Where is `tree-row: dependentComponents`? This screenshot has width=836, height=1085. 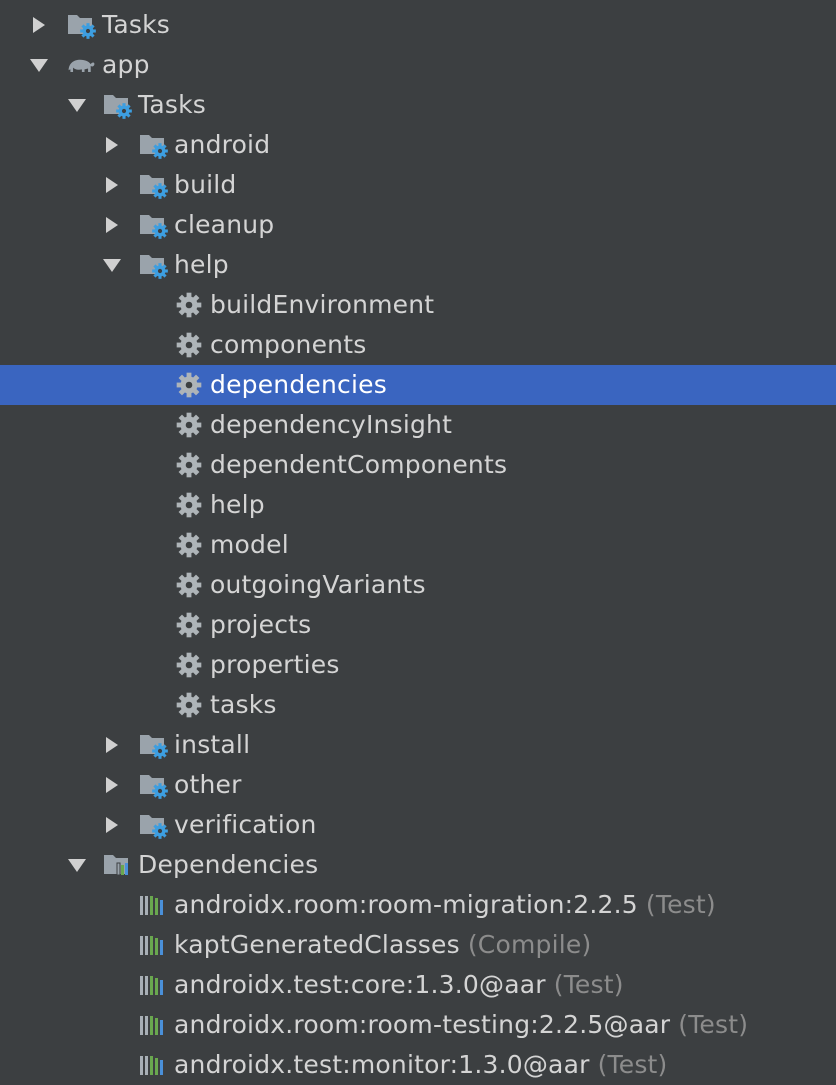
tree-row: dependentComponents is located at coordinates (418, 465).